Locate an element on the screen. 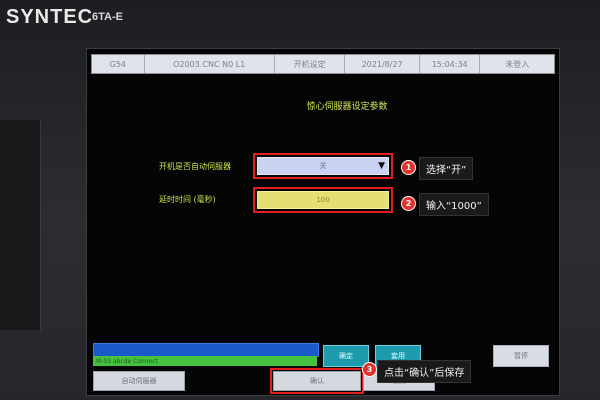  status-page: 开机设定 is located at coordinates (310, 64).